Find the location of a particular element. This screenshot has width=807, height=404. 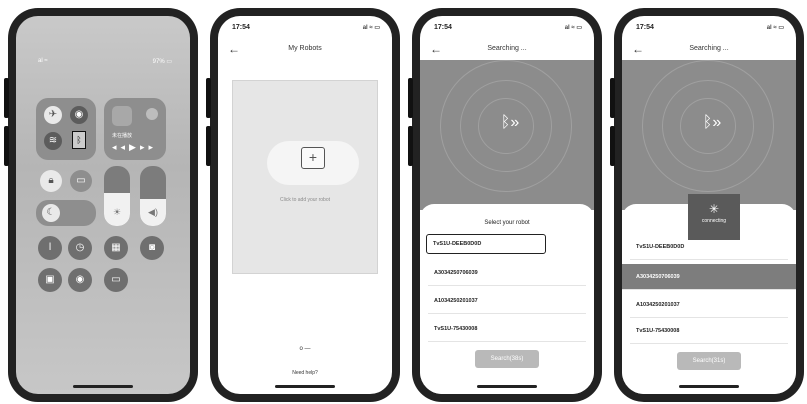

media-label: 未在播放 is located at coordinates (122, 136).